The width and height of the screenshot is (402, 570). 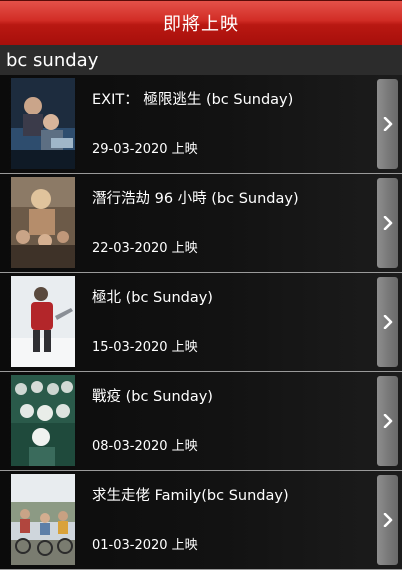 What do you see at coordinates (152, 397) in the screenshot?
I see `movie-title: 戰疫 (bc Sunday)` at bounding box center [152, 397].